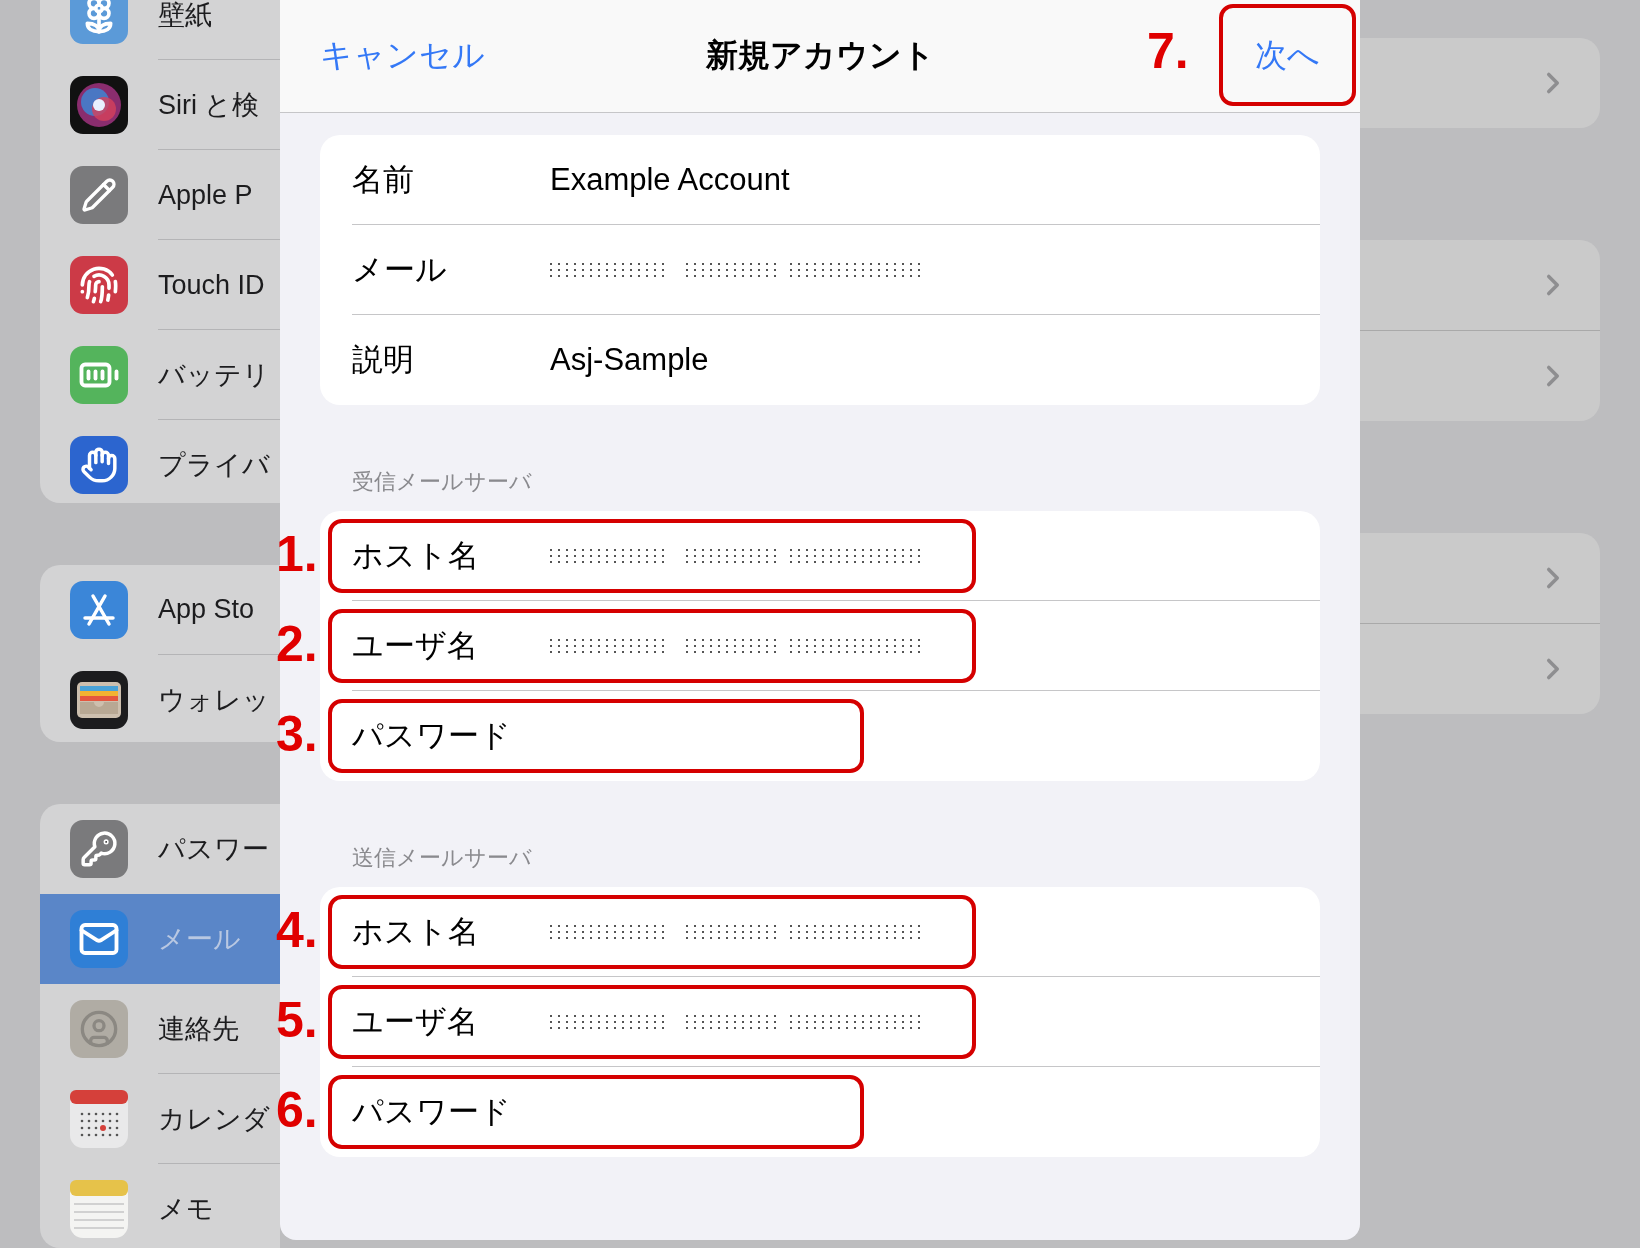 This screenshot has width=1640, height=1248. What do you see at coordinates (402, 56) in the screenshot?
I see `cancel-button: キャンセル` at bounding box center [402, 56].